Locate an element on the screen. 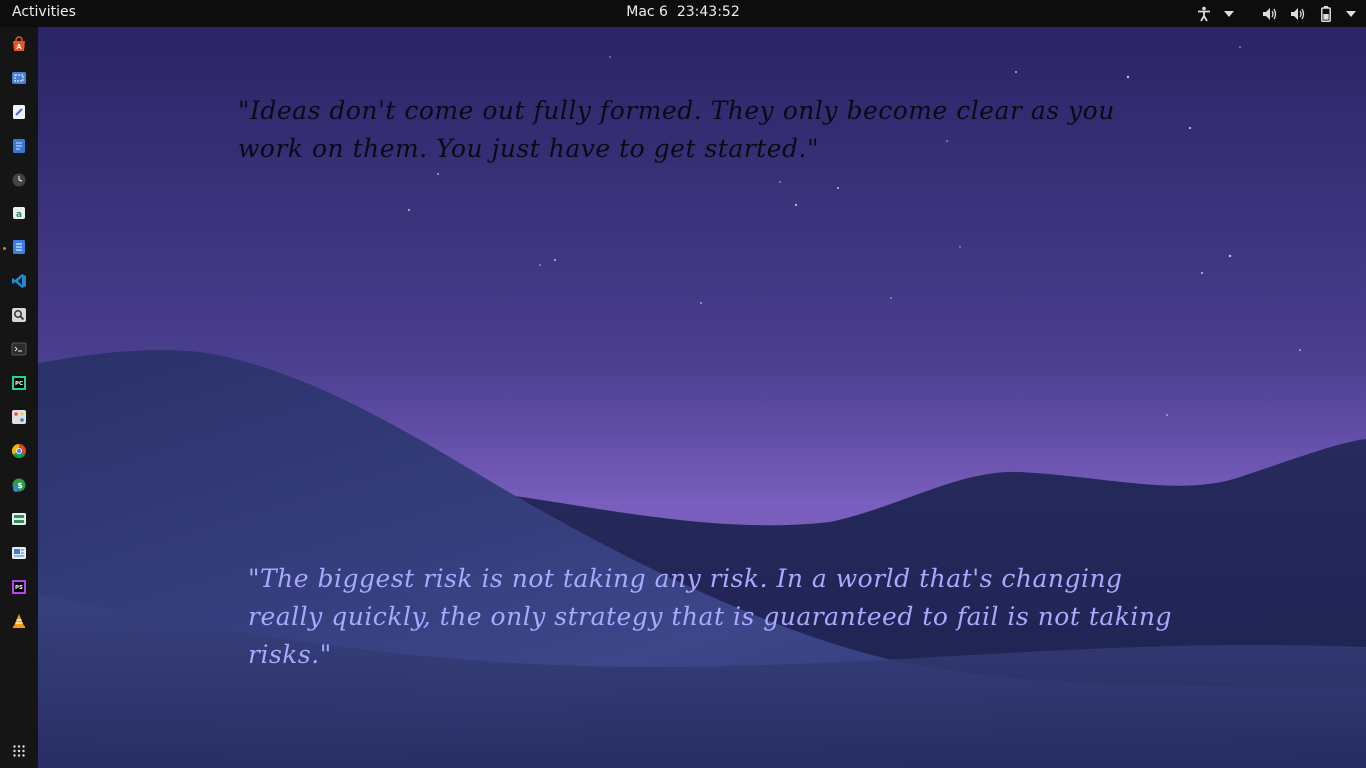 The width and height of the screenshot is (1366, 768). system-monitor-icon is located at coordinates (19, 519).